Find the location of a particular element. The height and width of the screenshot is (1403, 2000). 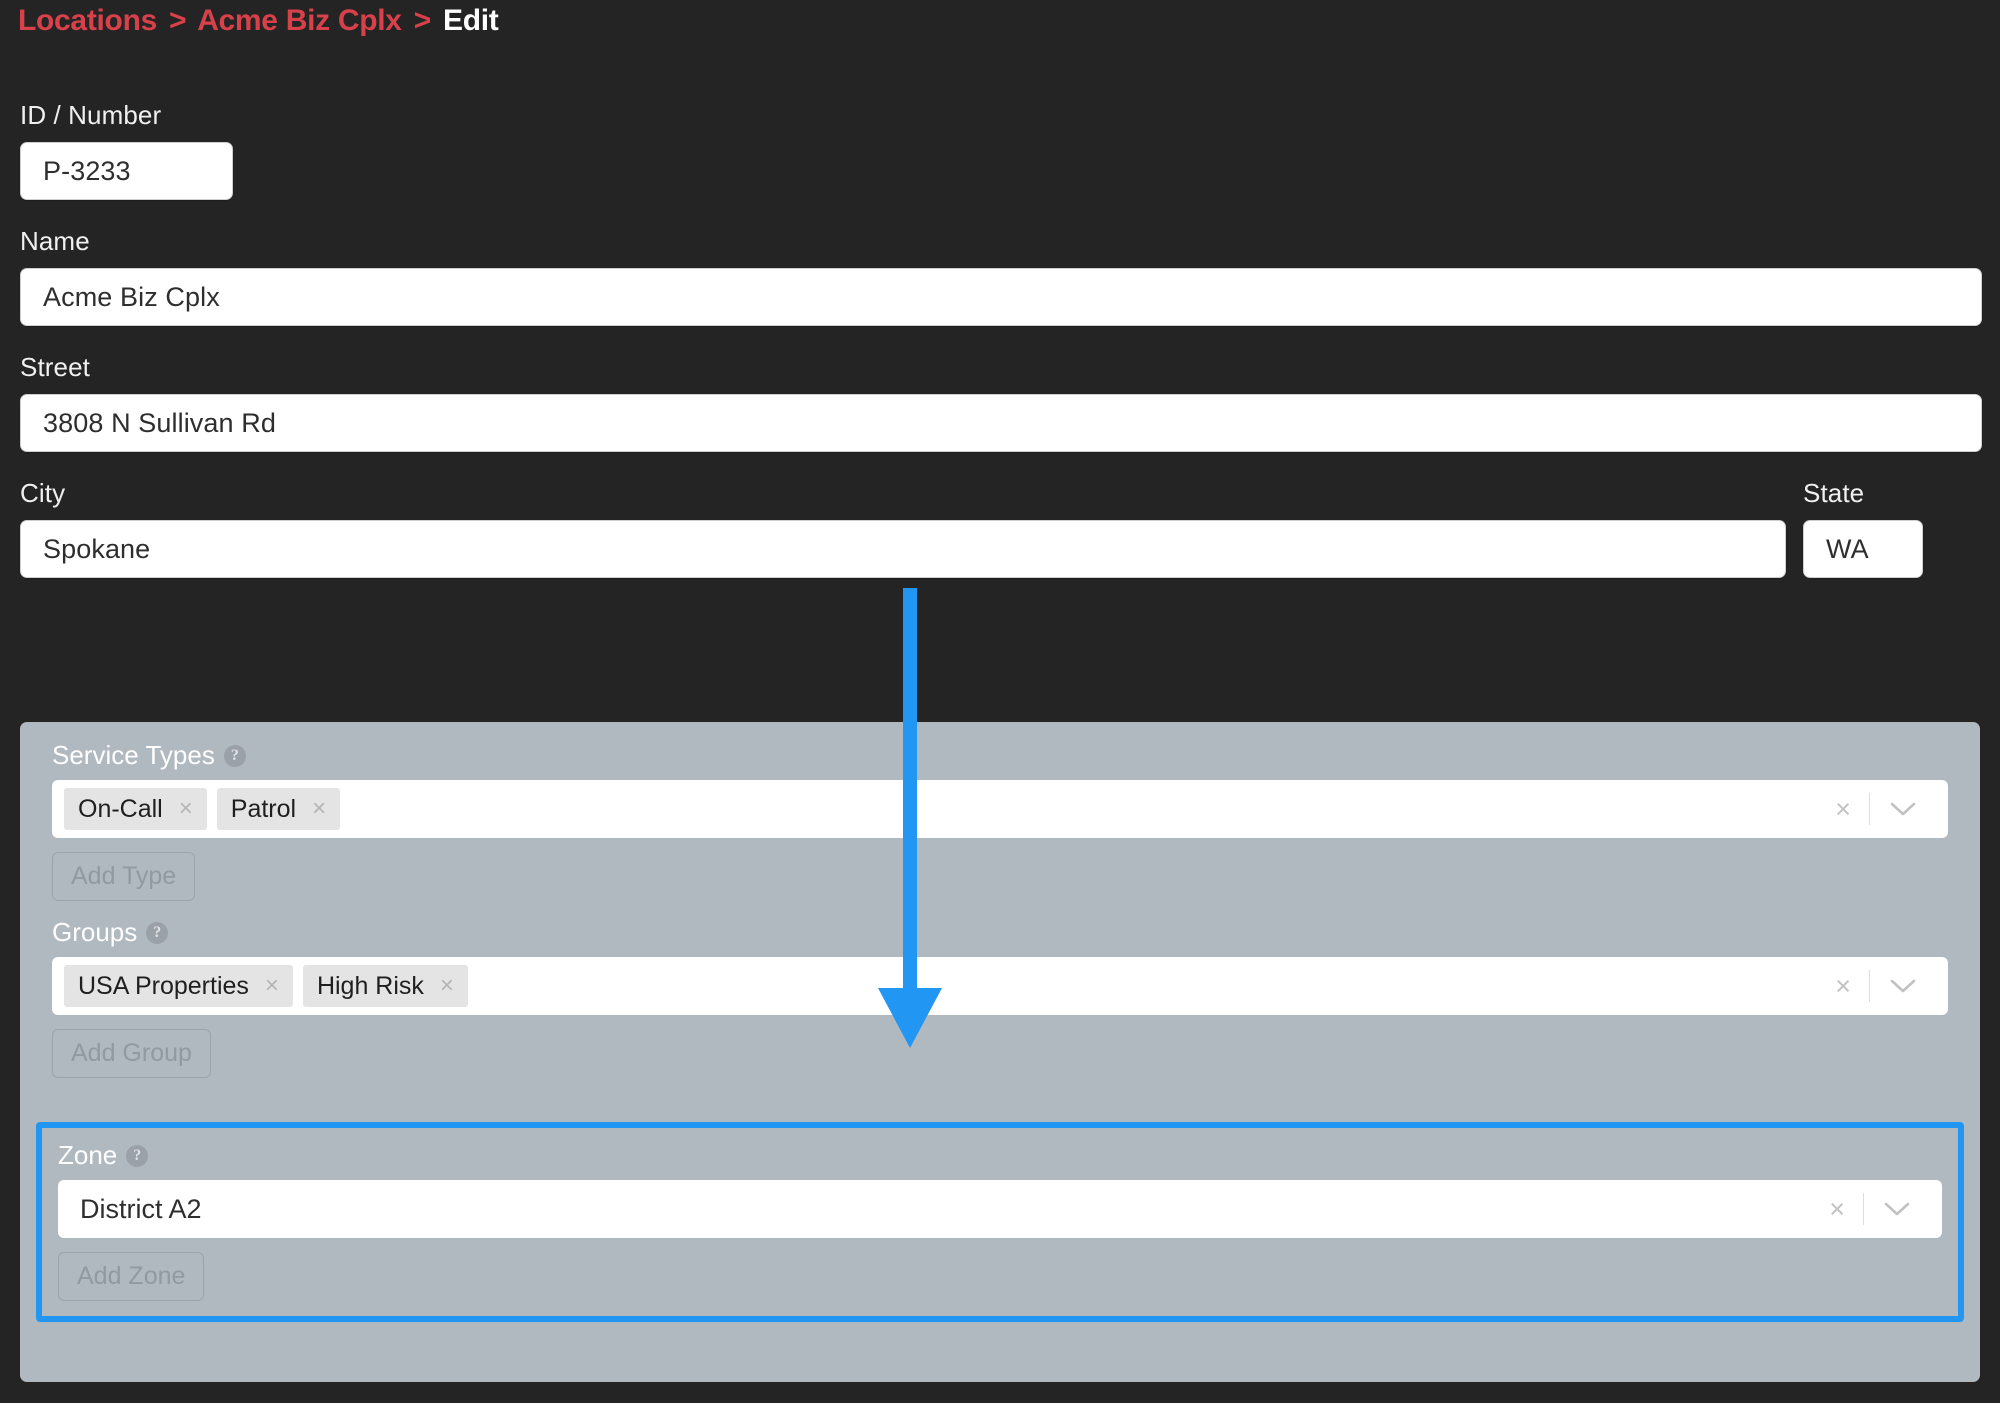

name-label: Name is located at coordinates (55, 241).